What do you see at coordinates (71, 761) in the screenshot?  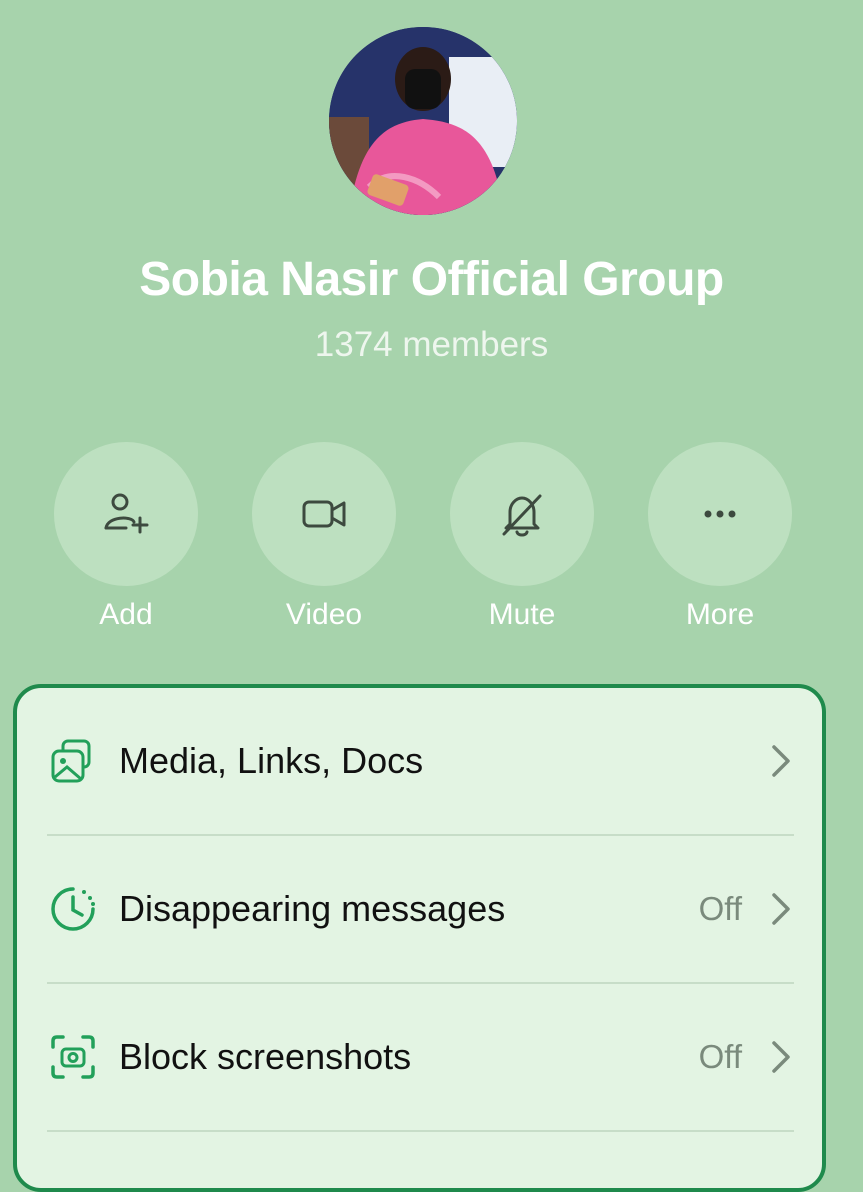 I see `media-gallery-icon` at bounding box center [71, 761].